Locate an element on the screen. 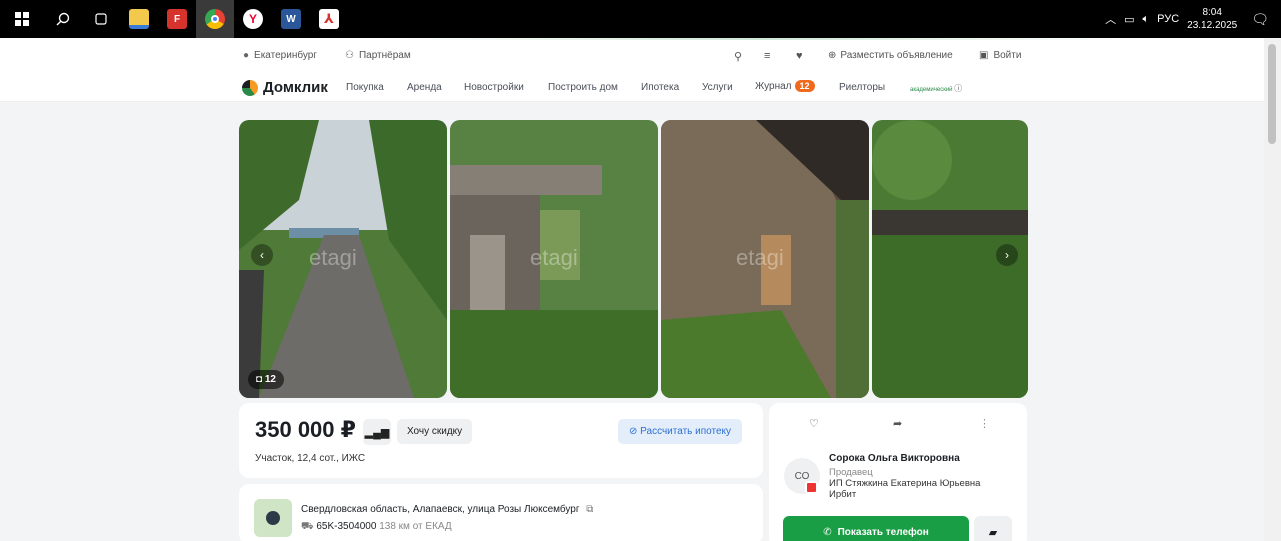 The height and width of the screenshot is (541, 1281). login-label: Войти is located at coordinates (1007, 55).